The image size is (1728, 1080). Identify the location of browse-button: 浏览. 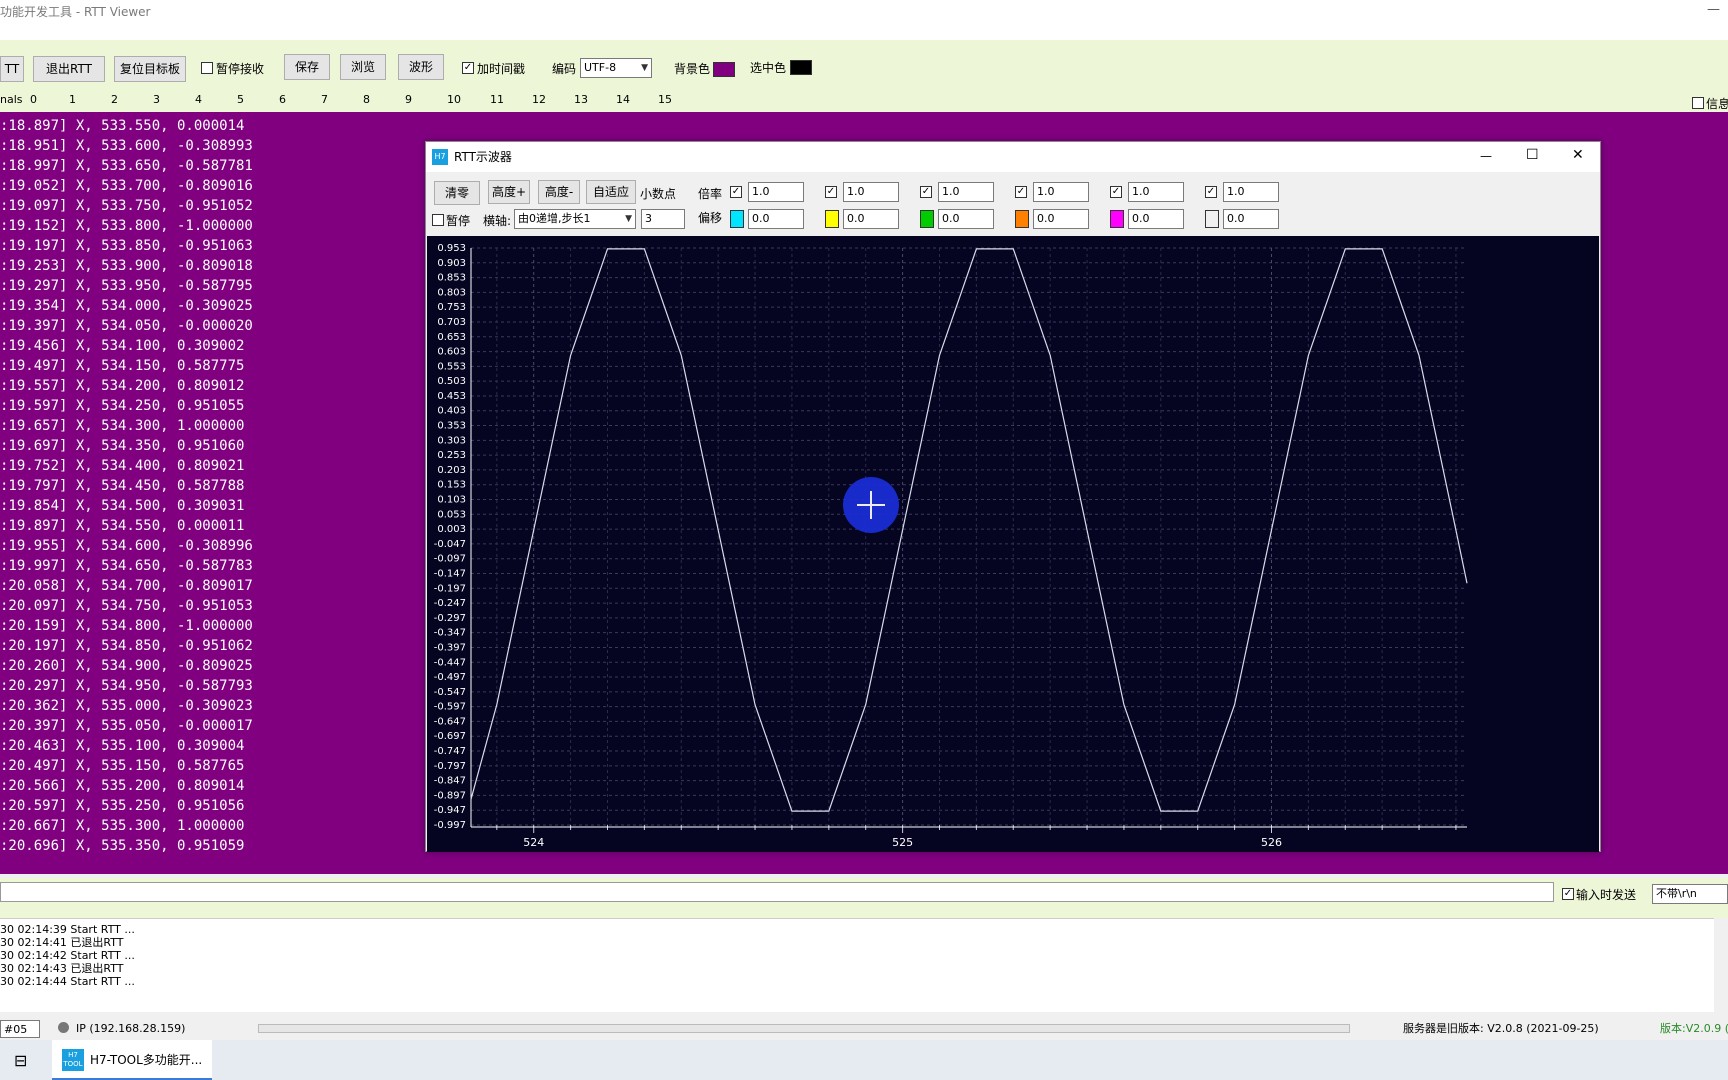
(363, 67).